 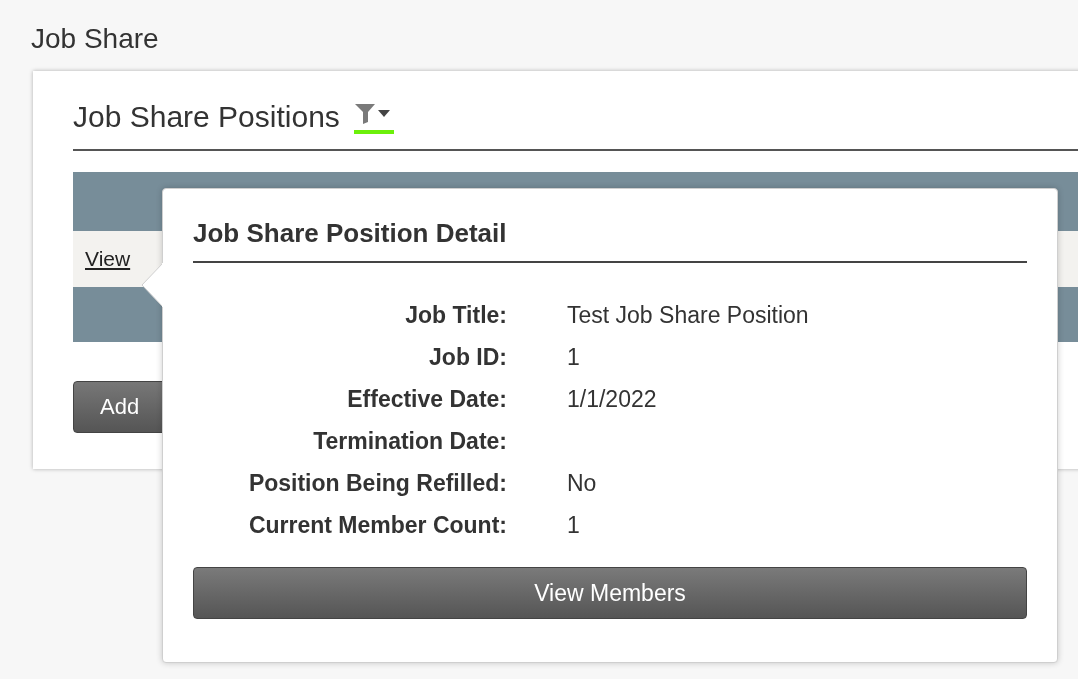 I want to click on field-label: Current Member Count:, so click(x=377, y=525).